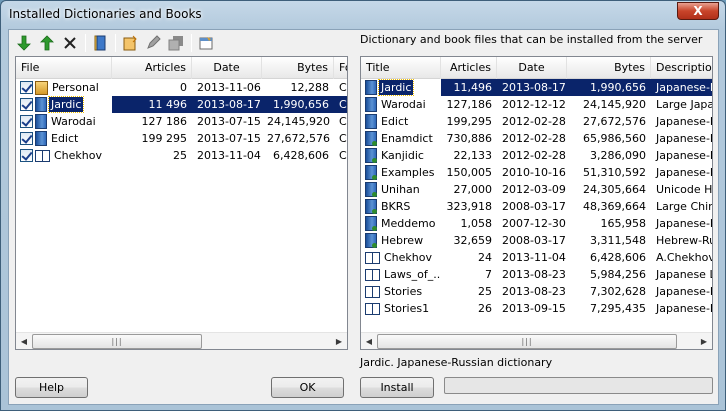 The width and height of the screenshot is (726, 411). I want to click on installed-row: Warodai 127 186 2013-07-15 24,145,920 C:, so click(181, 121).